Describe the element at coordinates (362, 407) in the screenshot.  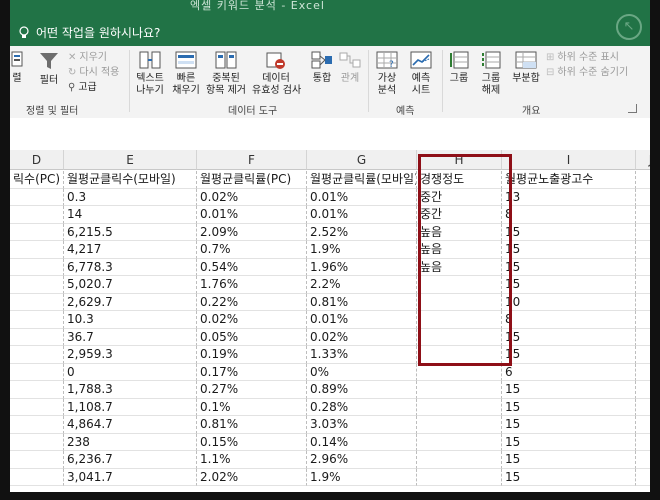
I see `table-cell: 0.28%` at that location.